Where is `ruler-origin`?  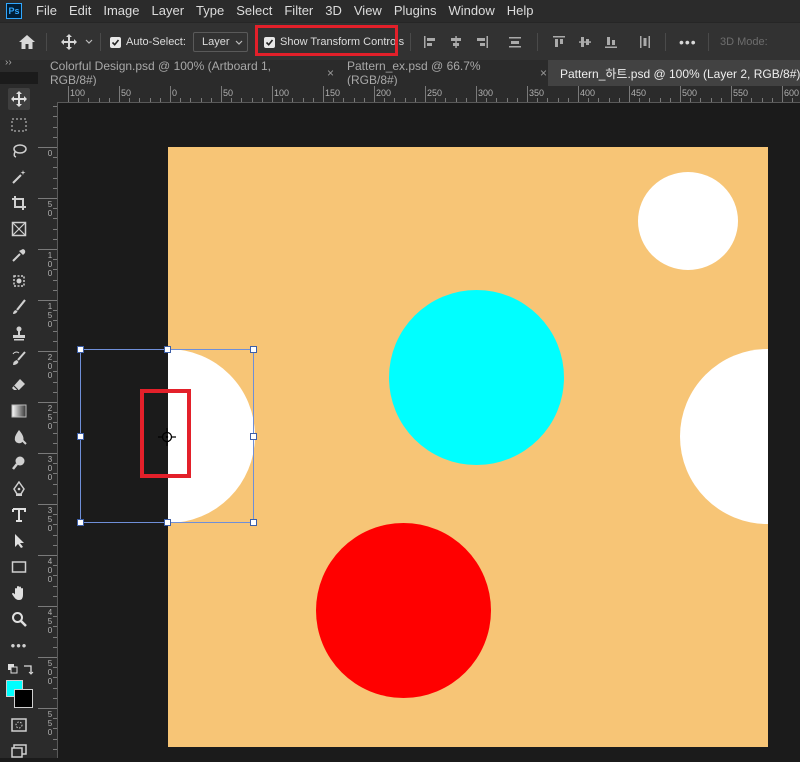
ruler-origin is located at coordinates (48, 94).